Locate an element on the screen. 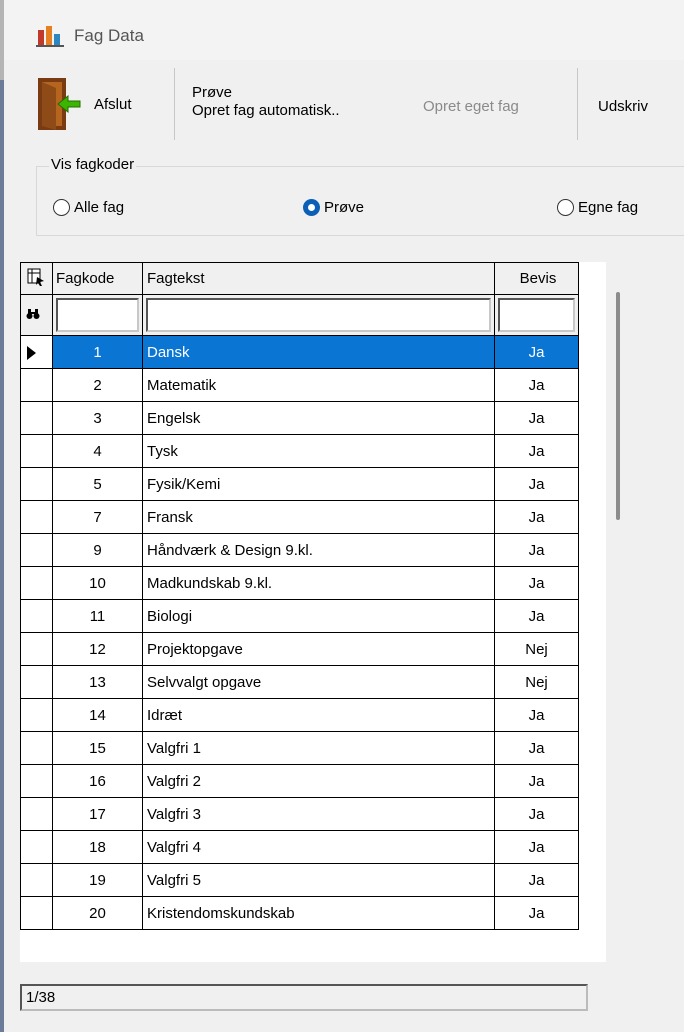  table-row: 2 Matematik Ja is located at coordinates (299, 385).